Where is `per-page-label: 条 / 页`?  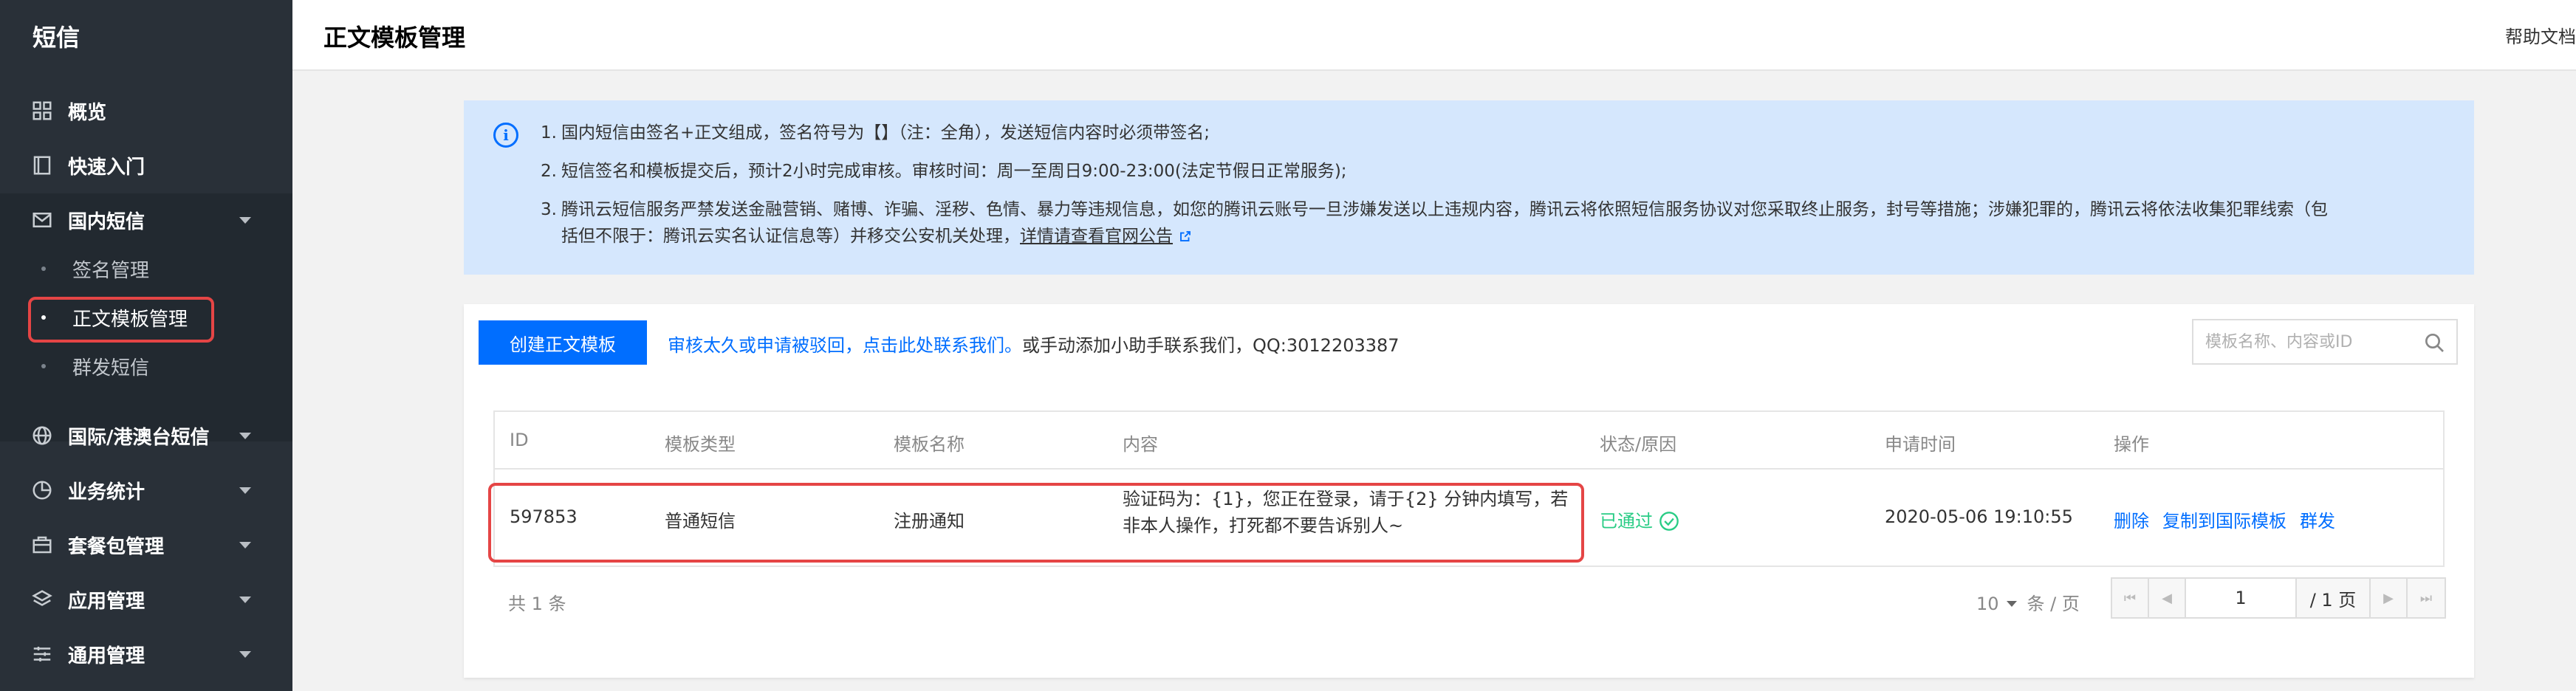 per-page-label: 条 / 页 is located at coordinates (2053, 604).